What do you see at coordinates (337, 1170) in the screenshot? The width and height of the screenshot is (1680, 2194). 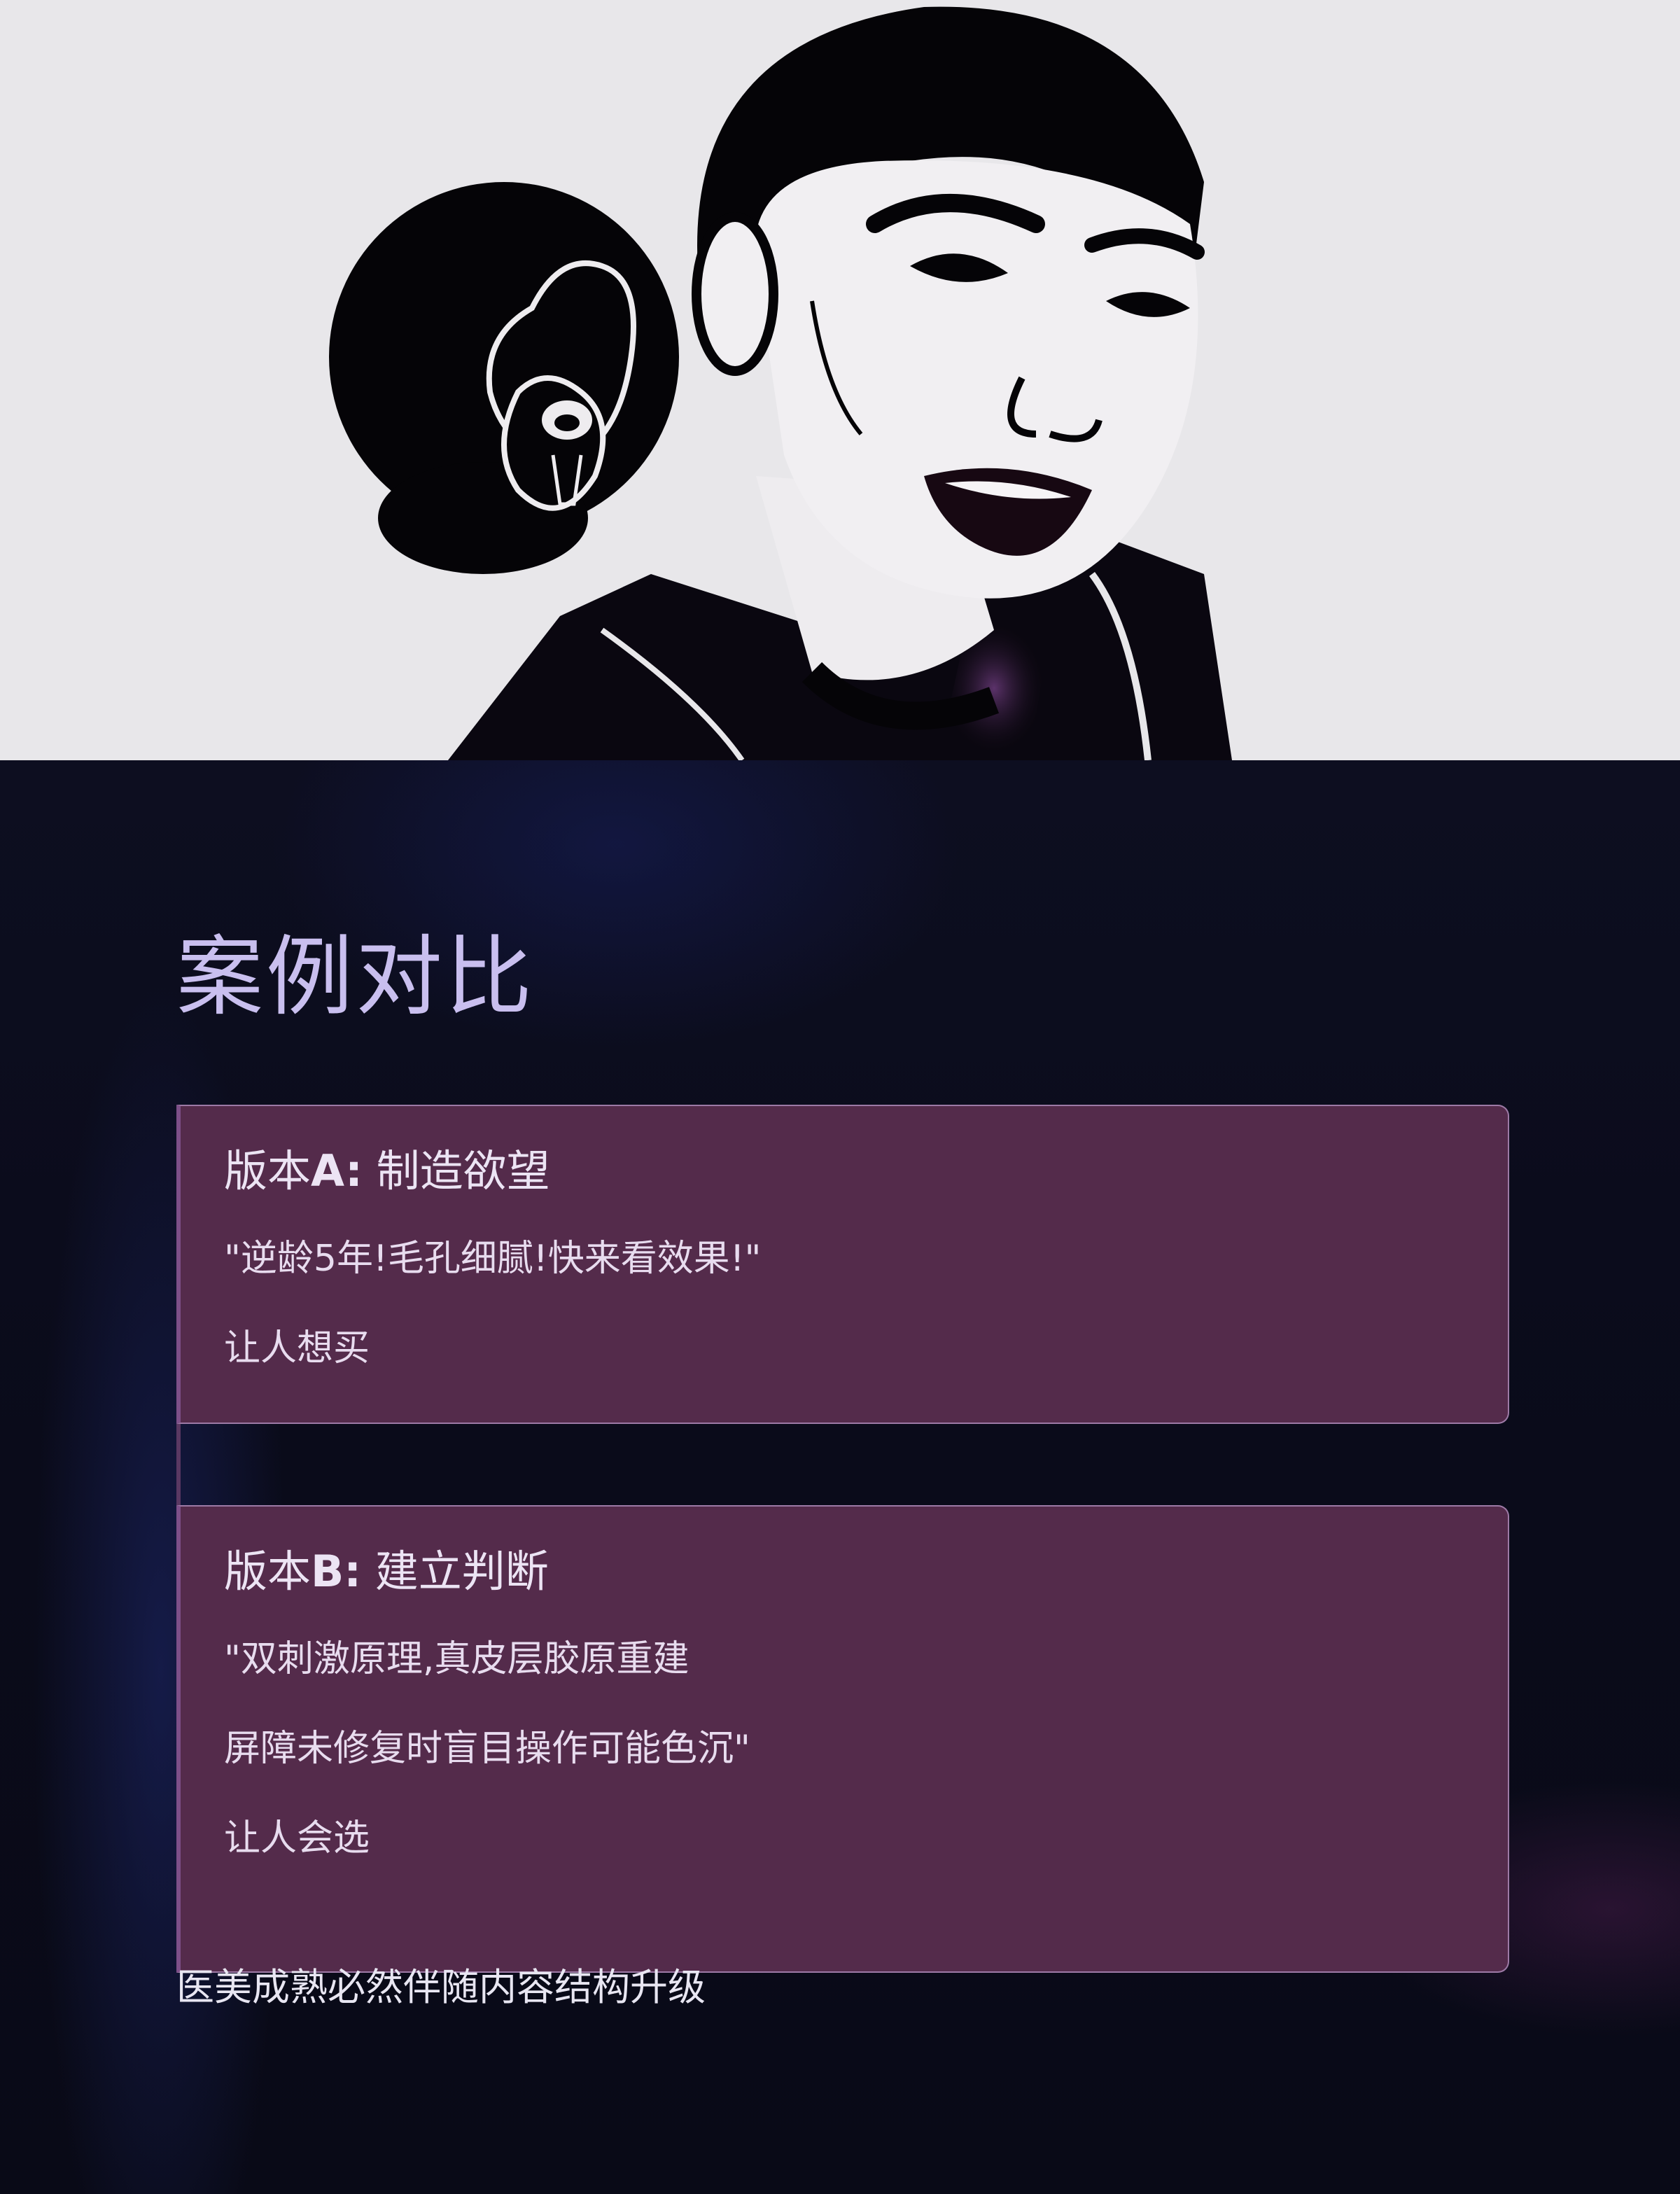 I see `card-title-letter: A:` at bounding box center [337, 1170].